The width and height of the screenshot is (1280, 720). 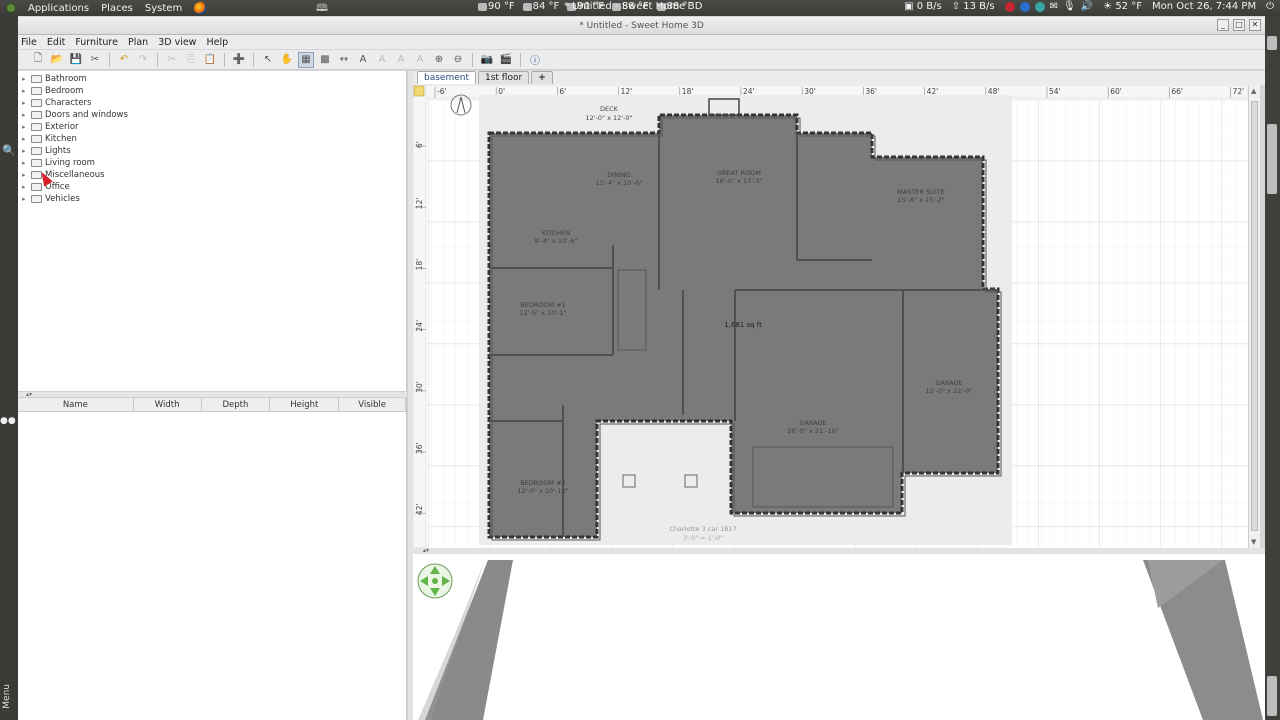 What do you see at coordinates (8, 421) in the screenshot?
I see `eyes-icon: ●●` at bounding box center [8, 421].